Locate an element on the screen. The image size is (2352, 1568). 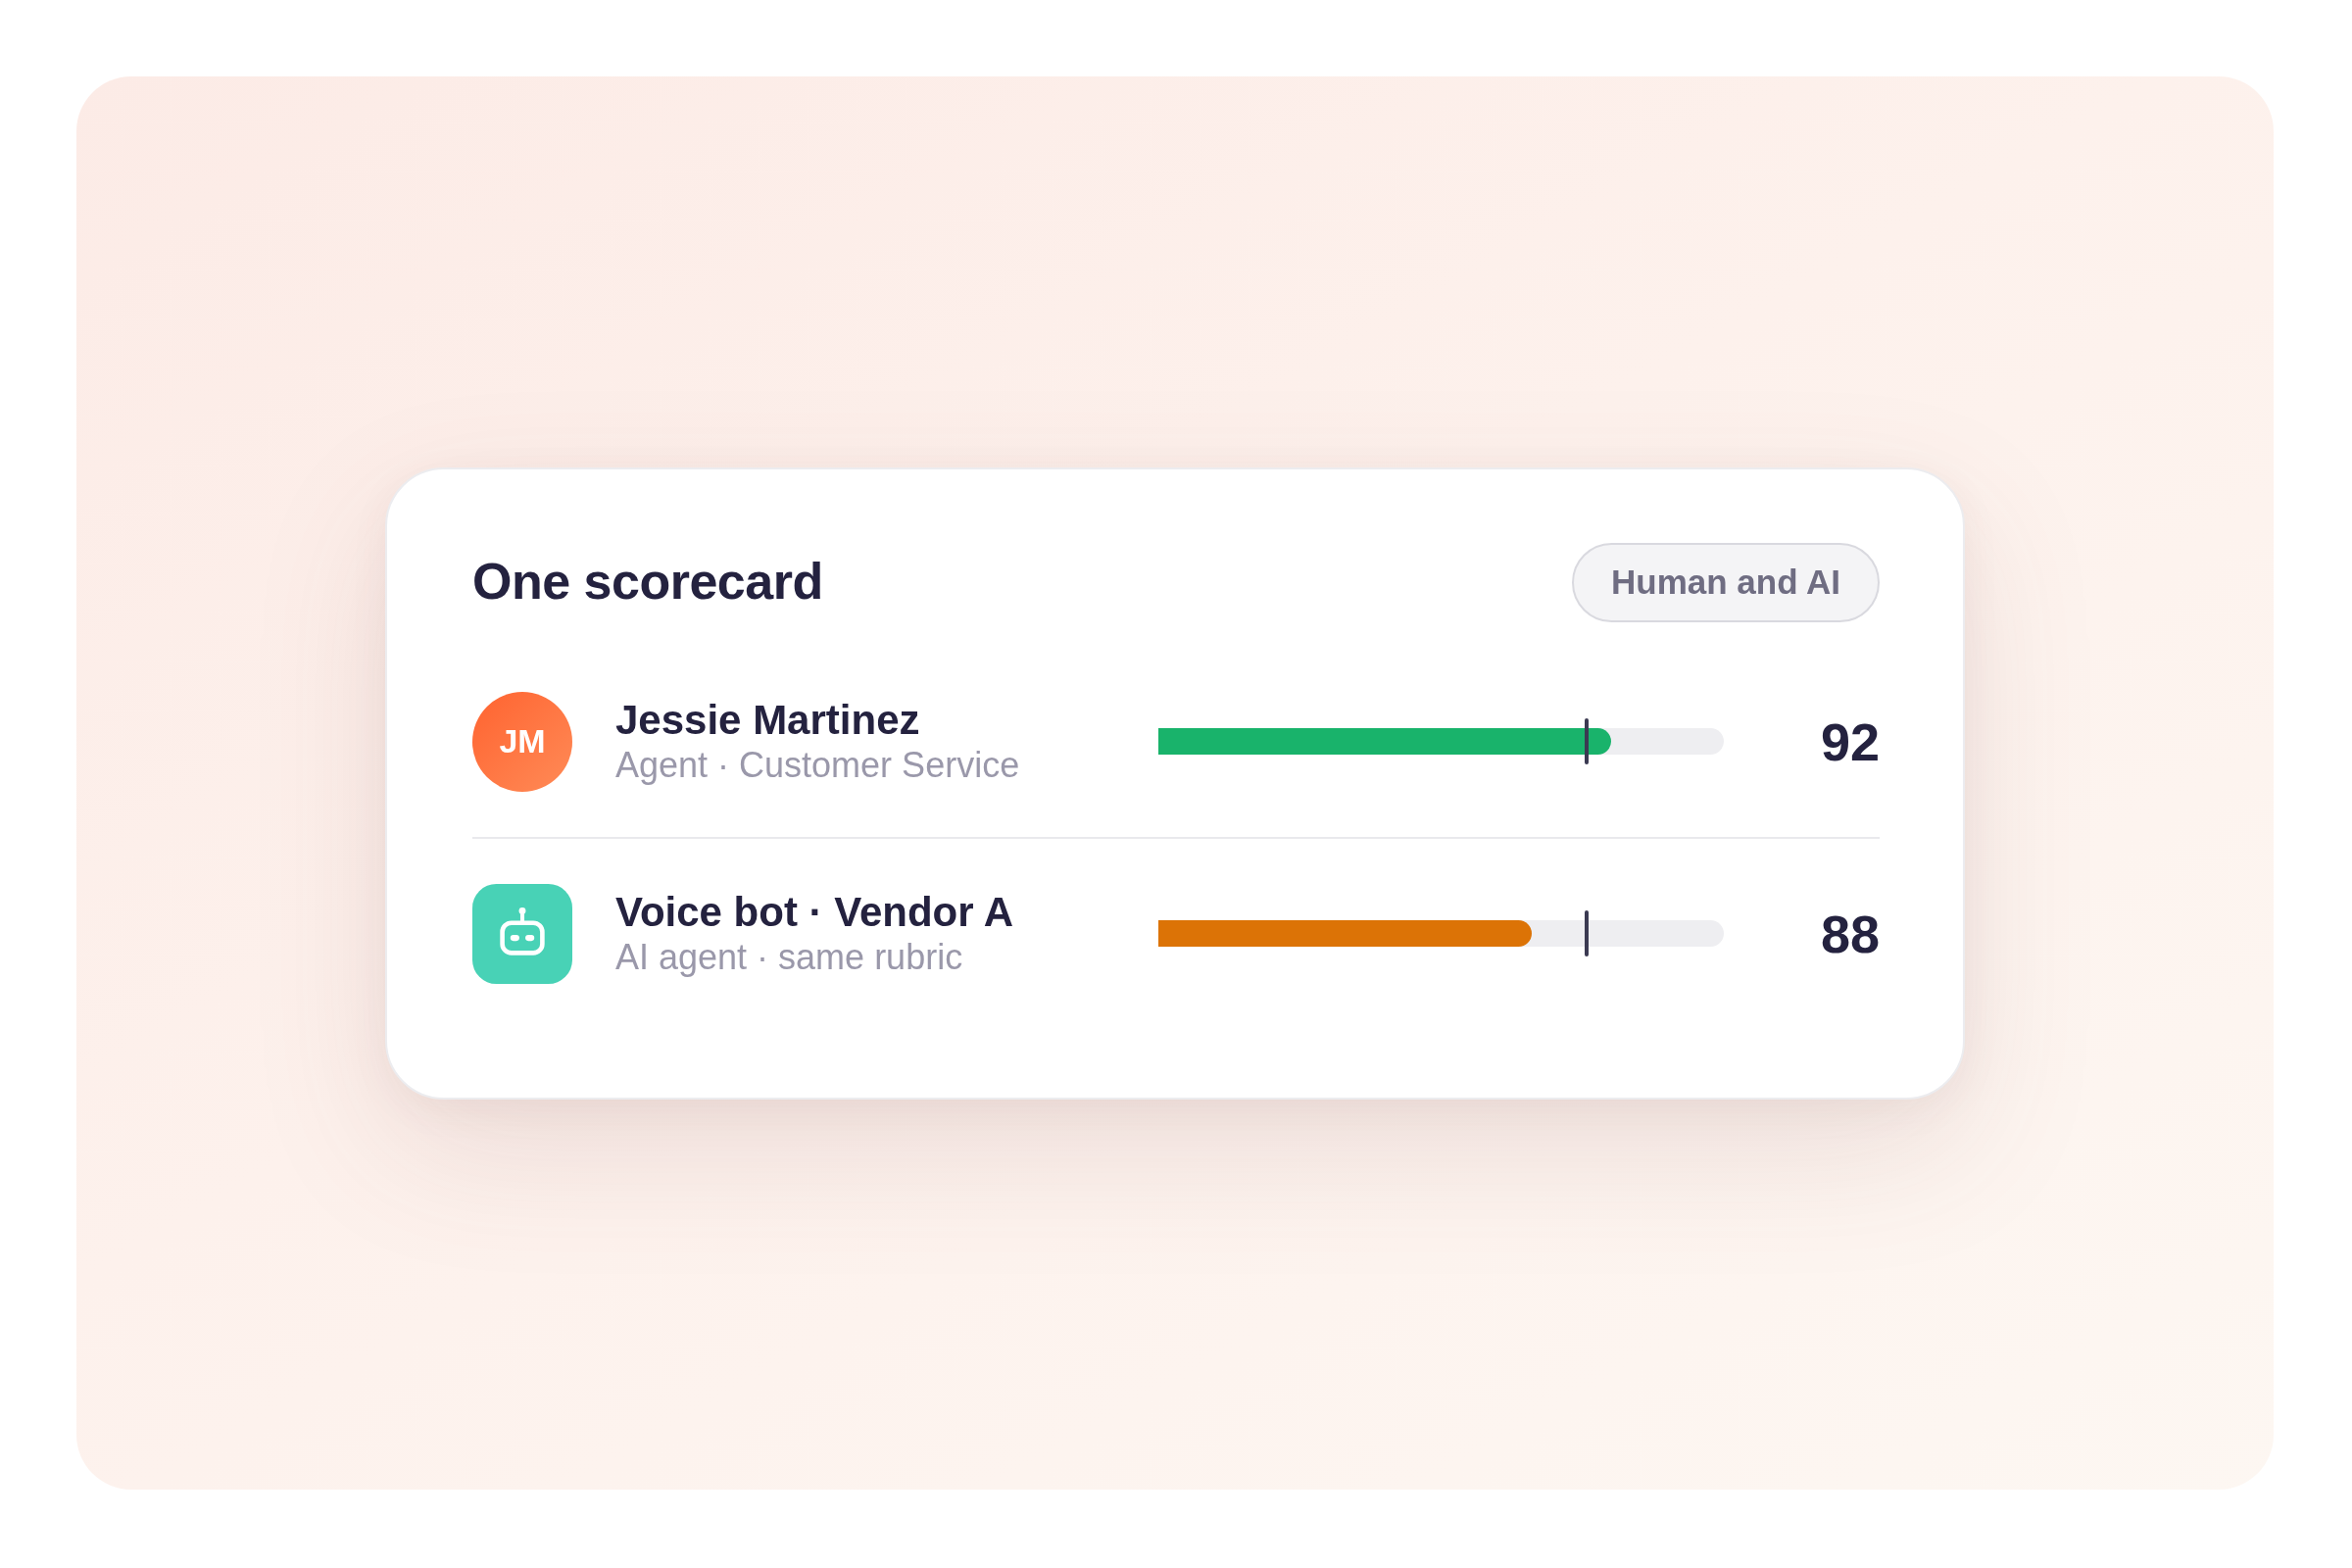
agent-name: Voice bot · Vendor A is located at coordinates (815, 912).